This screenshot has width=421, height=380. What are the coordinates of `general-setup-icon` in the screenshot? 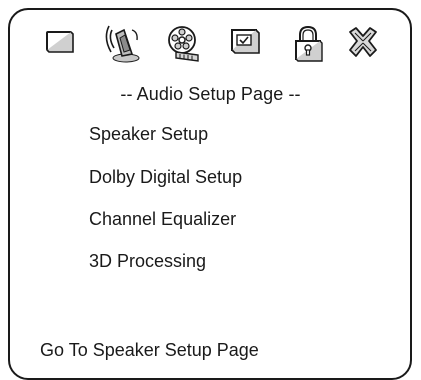 It's located at (60, 44).